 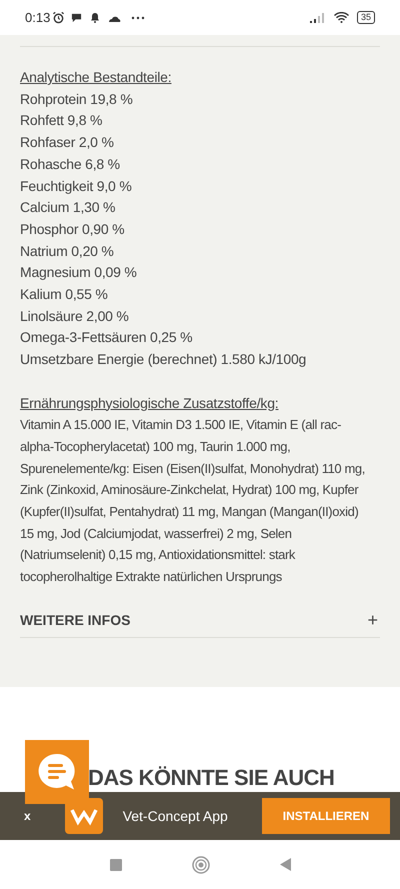 What do you see at coordinates (149, 402) in the screenshot?
I see `additives-heading: Ernährungsphysiologische Zusatzstoffe/kg:` at bounding box center [149, 402].